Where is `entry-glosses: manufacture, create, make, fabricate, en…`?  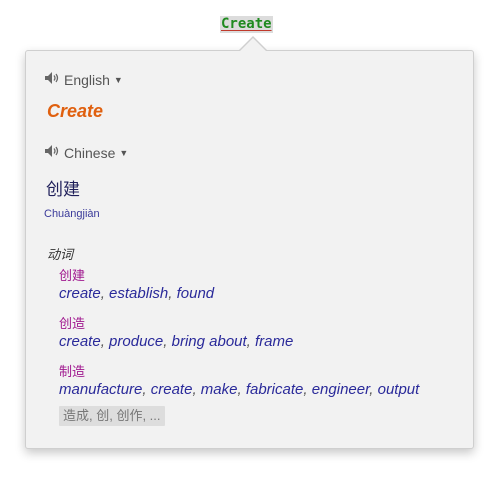
entry-glosses: manufacture, create, make, fabricate, en… is located at coordinates (239, 389).